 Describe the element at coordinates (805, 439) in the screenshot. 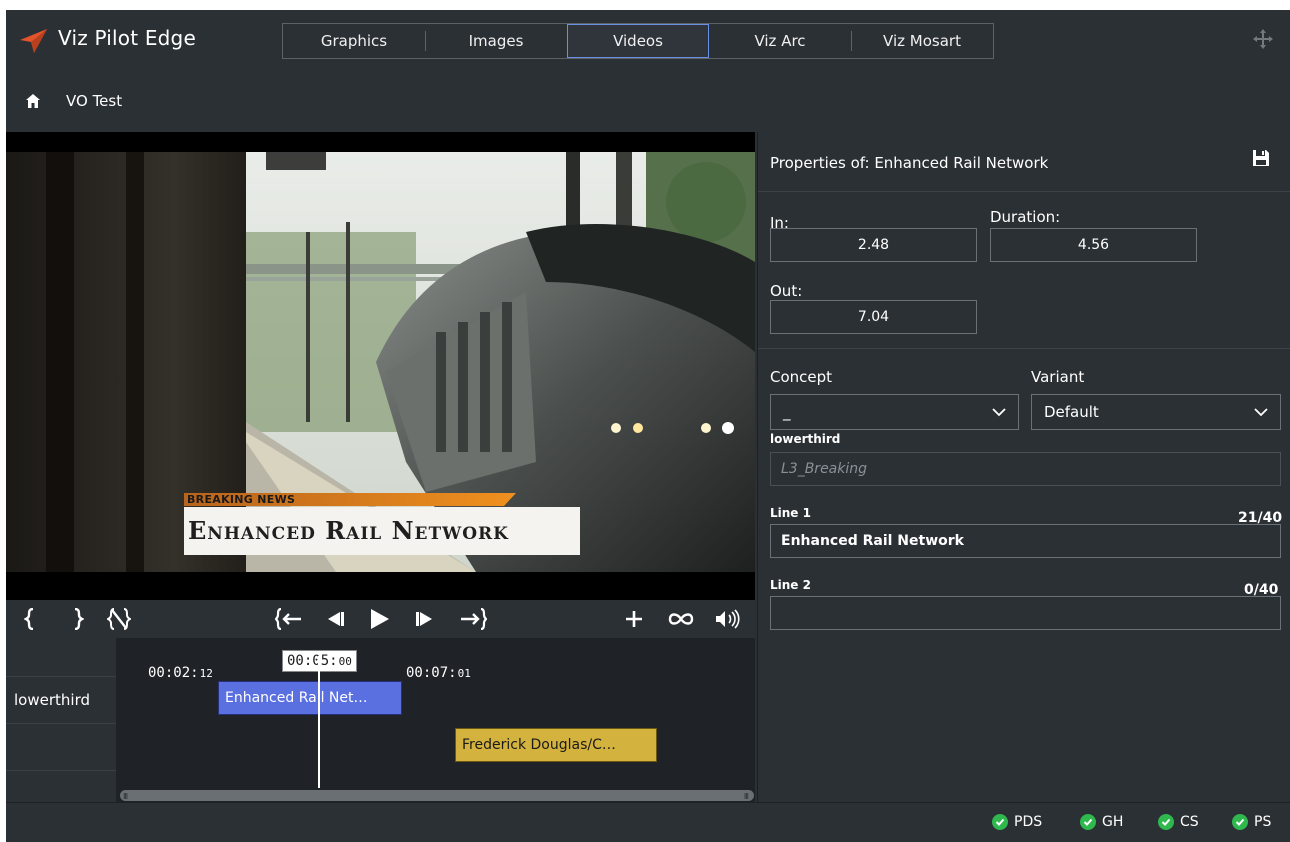

I see `template-label: lowerthird` at that location.